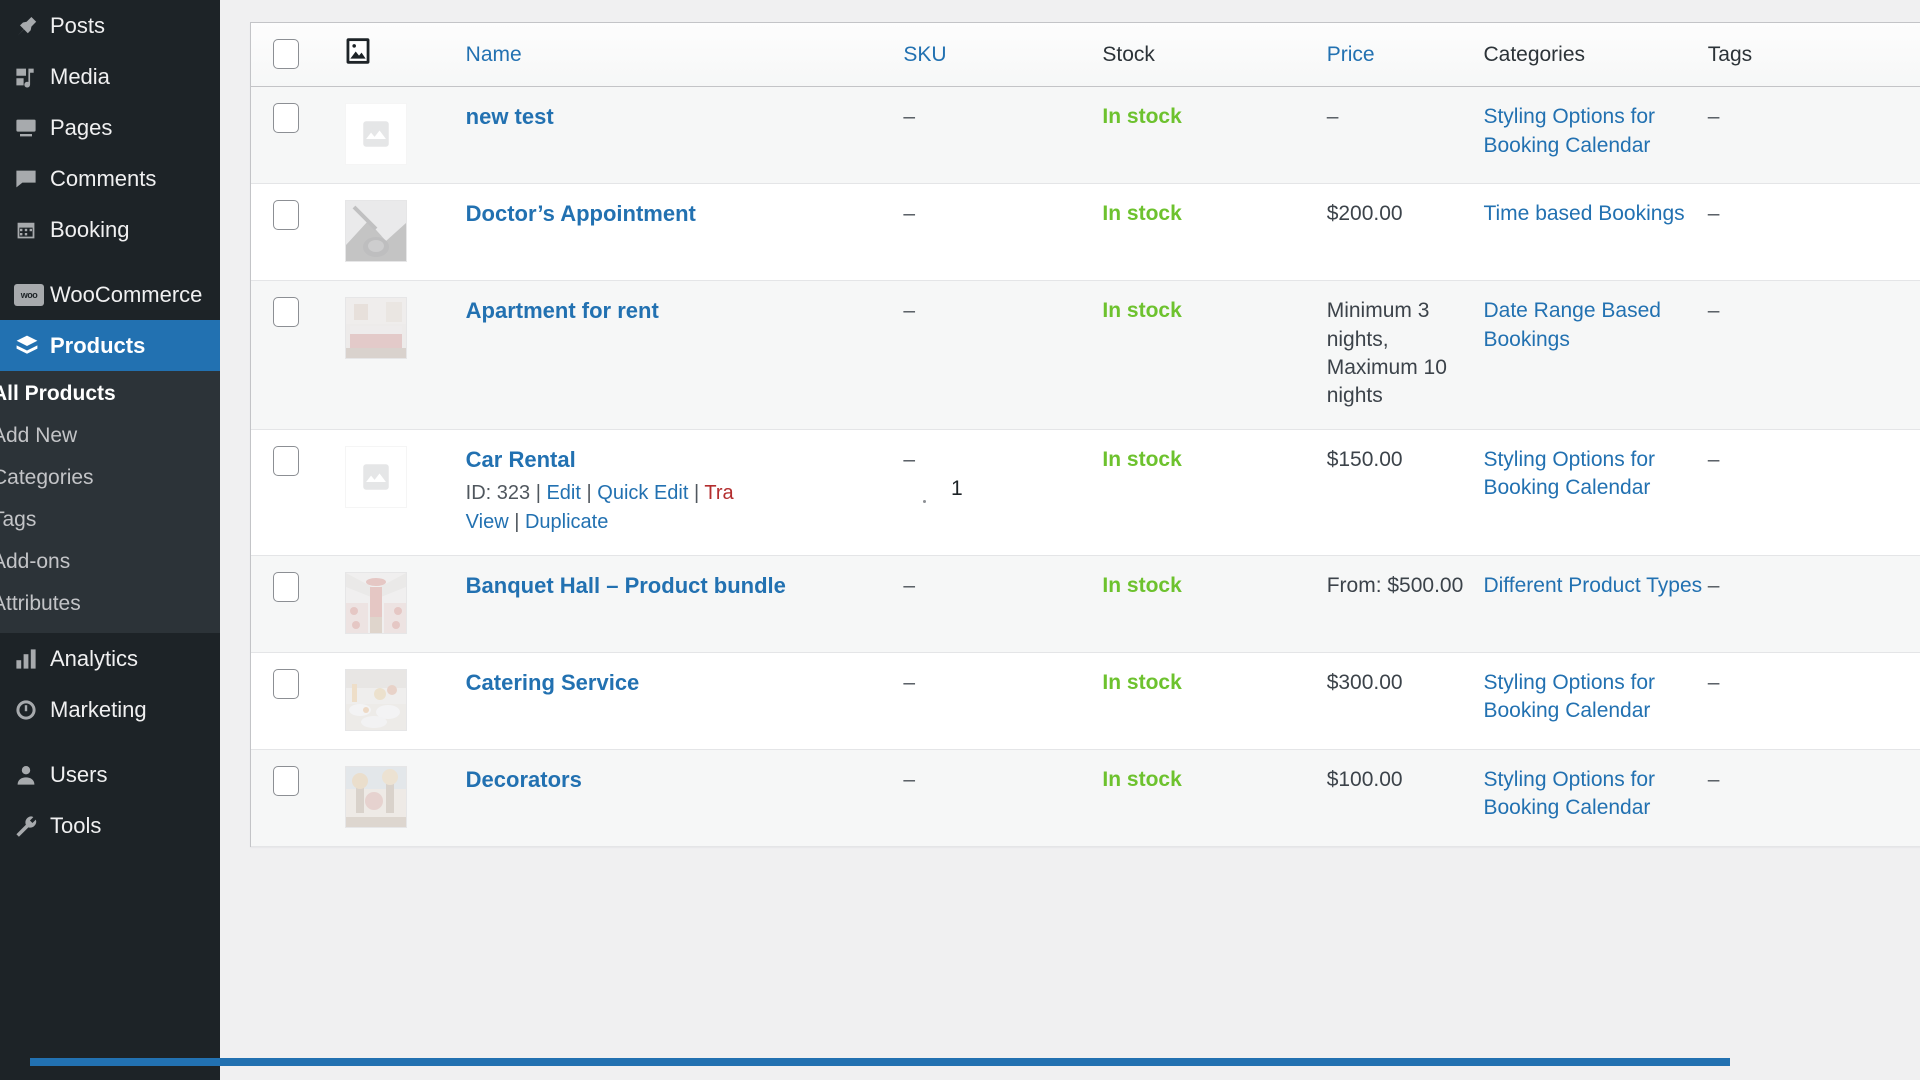 The height and width of the screenshot is (1080, 1920). I want to click on submenu-item-add-new: Add New, so click(110, 436).